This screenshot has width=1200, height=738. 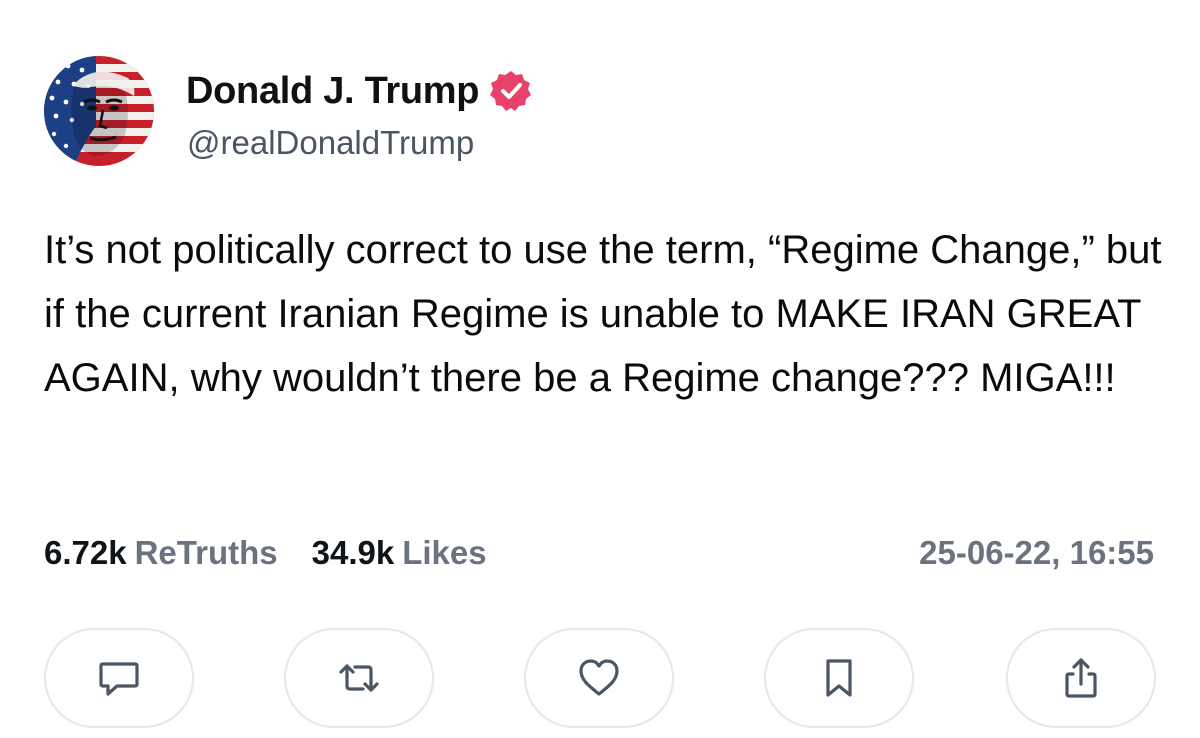 I want to click on reply-button, so click(x=119, y=678).